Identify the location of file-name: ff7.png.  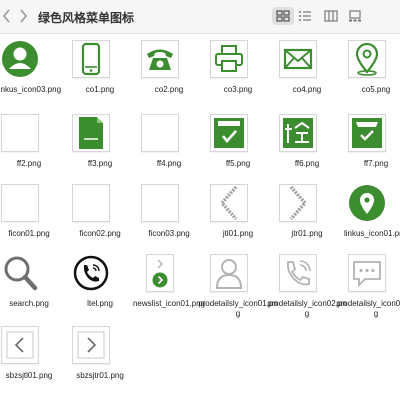
(376, 163).